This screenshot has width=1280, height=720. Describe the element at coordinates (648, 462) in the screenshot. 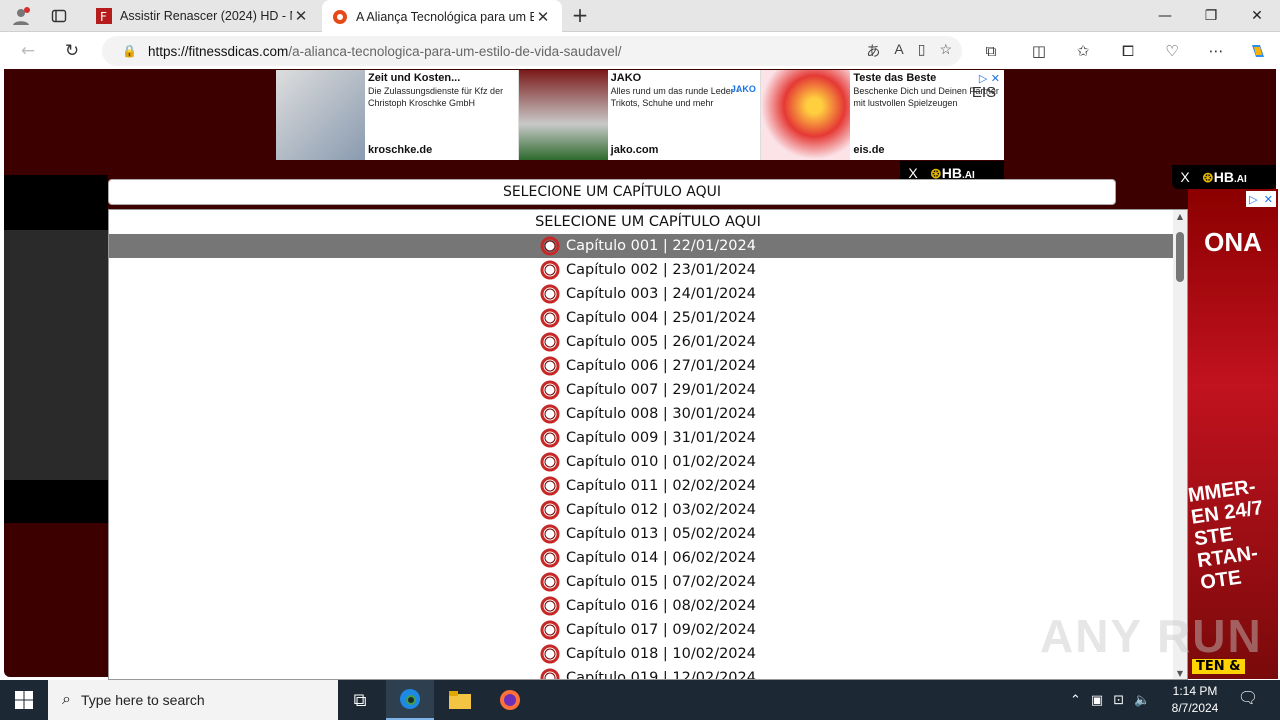

I see `chapter-option: Capítulo 010 | 01/02/2024` at that location.